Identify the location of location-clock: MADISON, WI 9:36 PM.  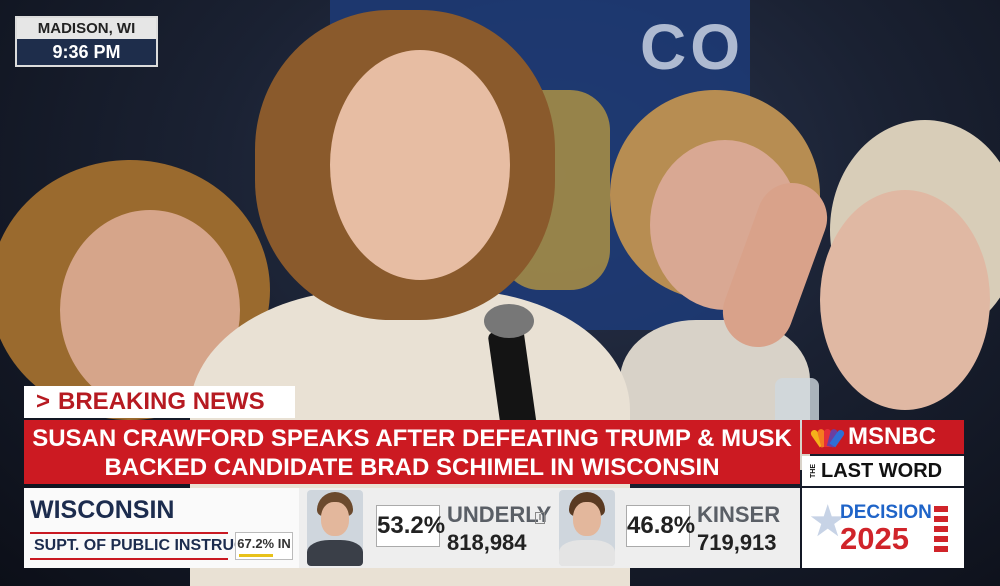
(86, 41).